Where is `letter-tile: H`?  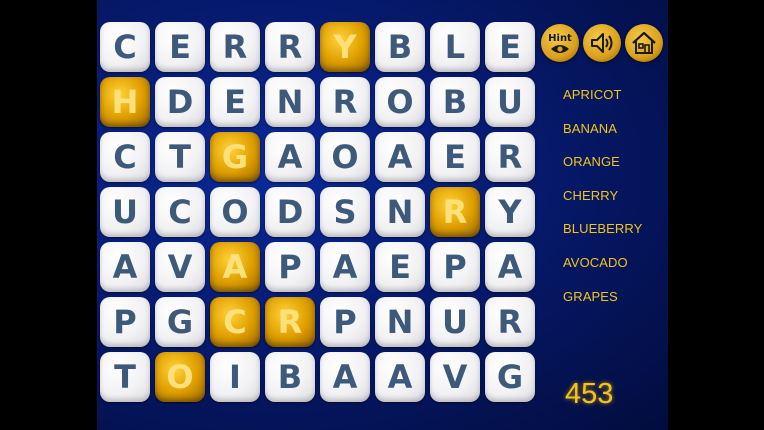
letter-tile: H is located at coordinates (125, 102).